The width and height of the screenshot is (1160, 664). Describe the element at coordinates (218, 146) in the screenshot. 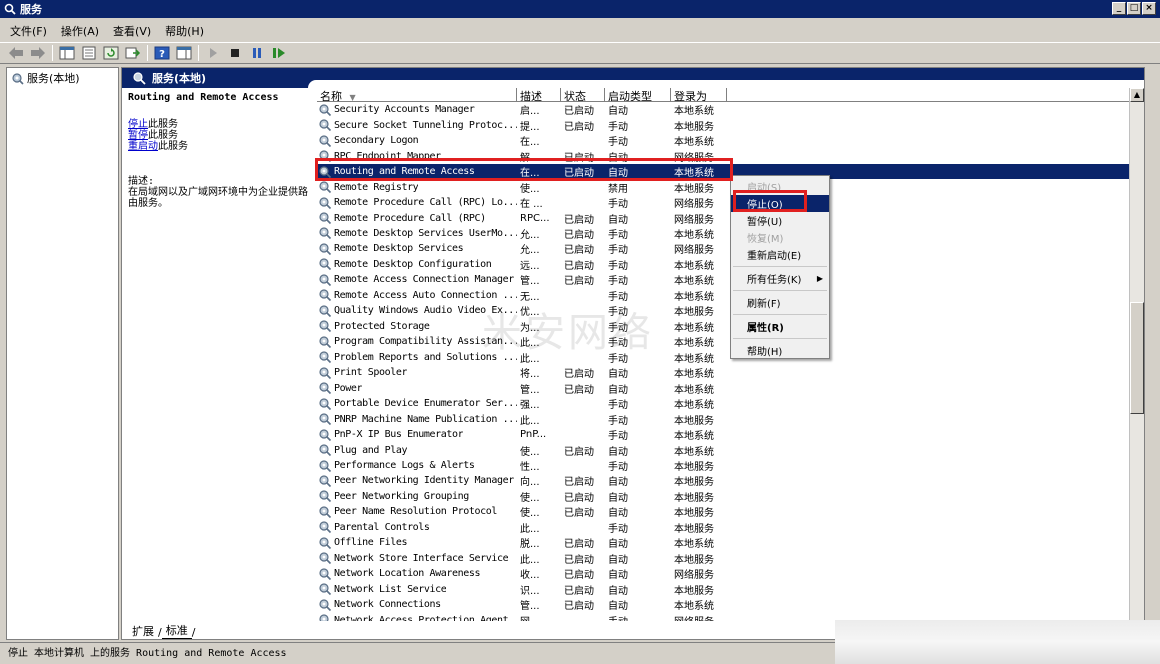

I see `action-link-restart: 重启动此服务` at that location.